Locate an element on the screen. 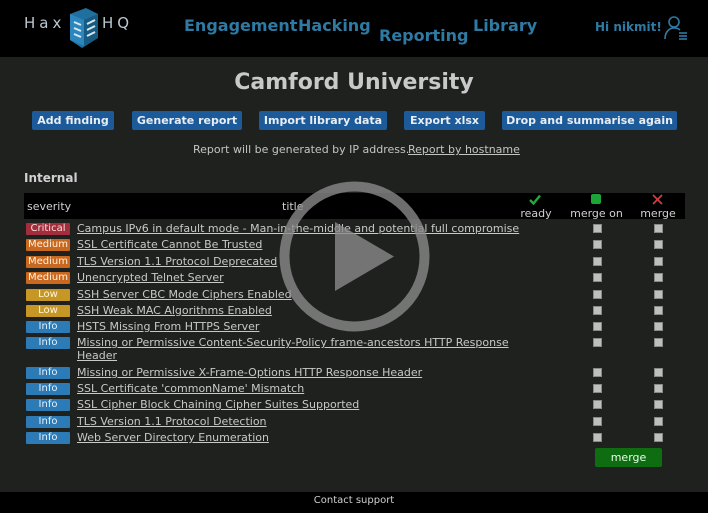  table-row: Info Web Server Directory Enumeration is located at coordinates (354, 438).